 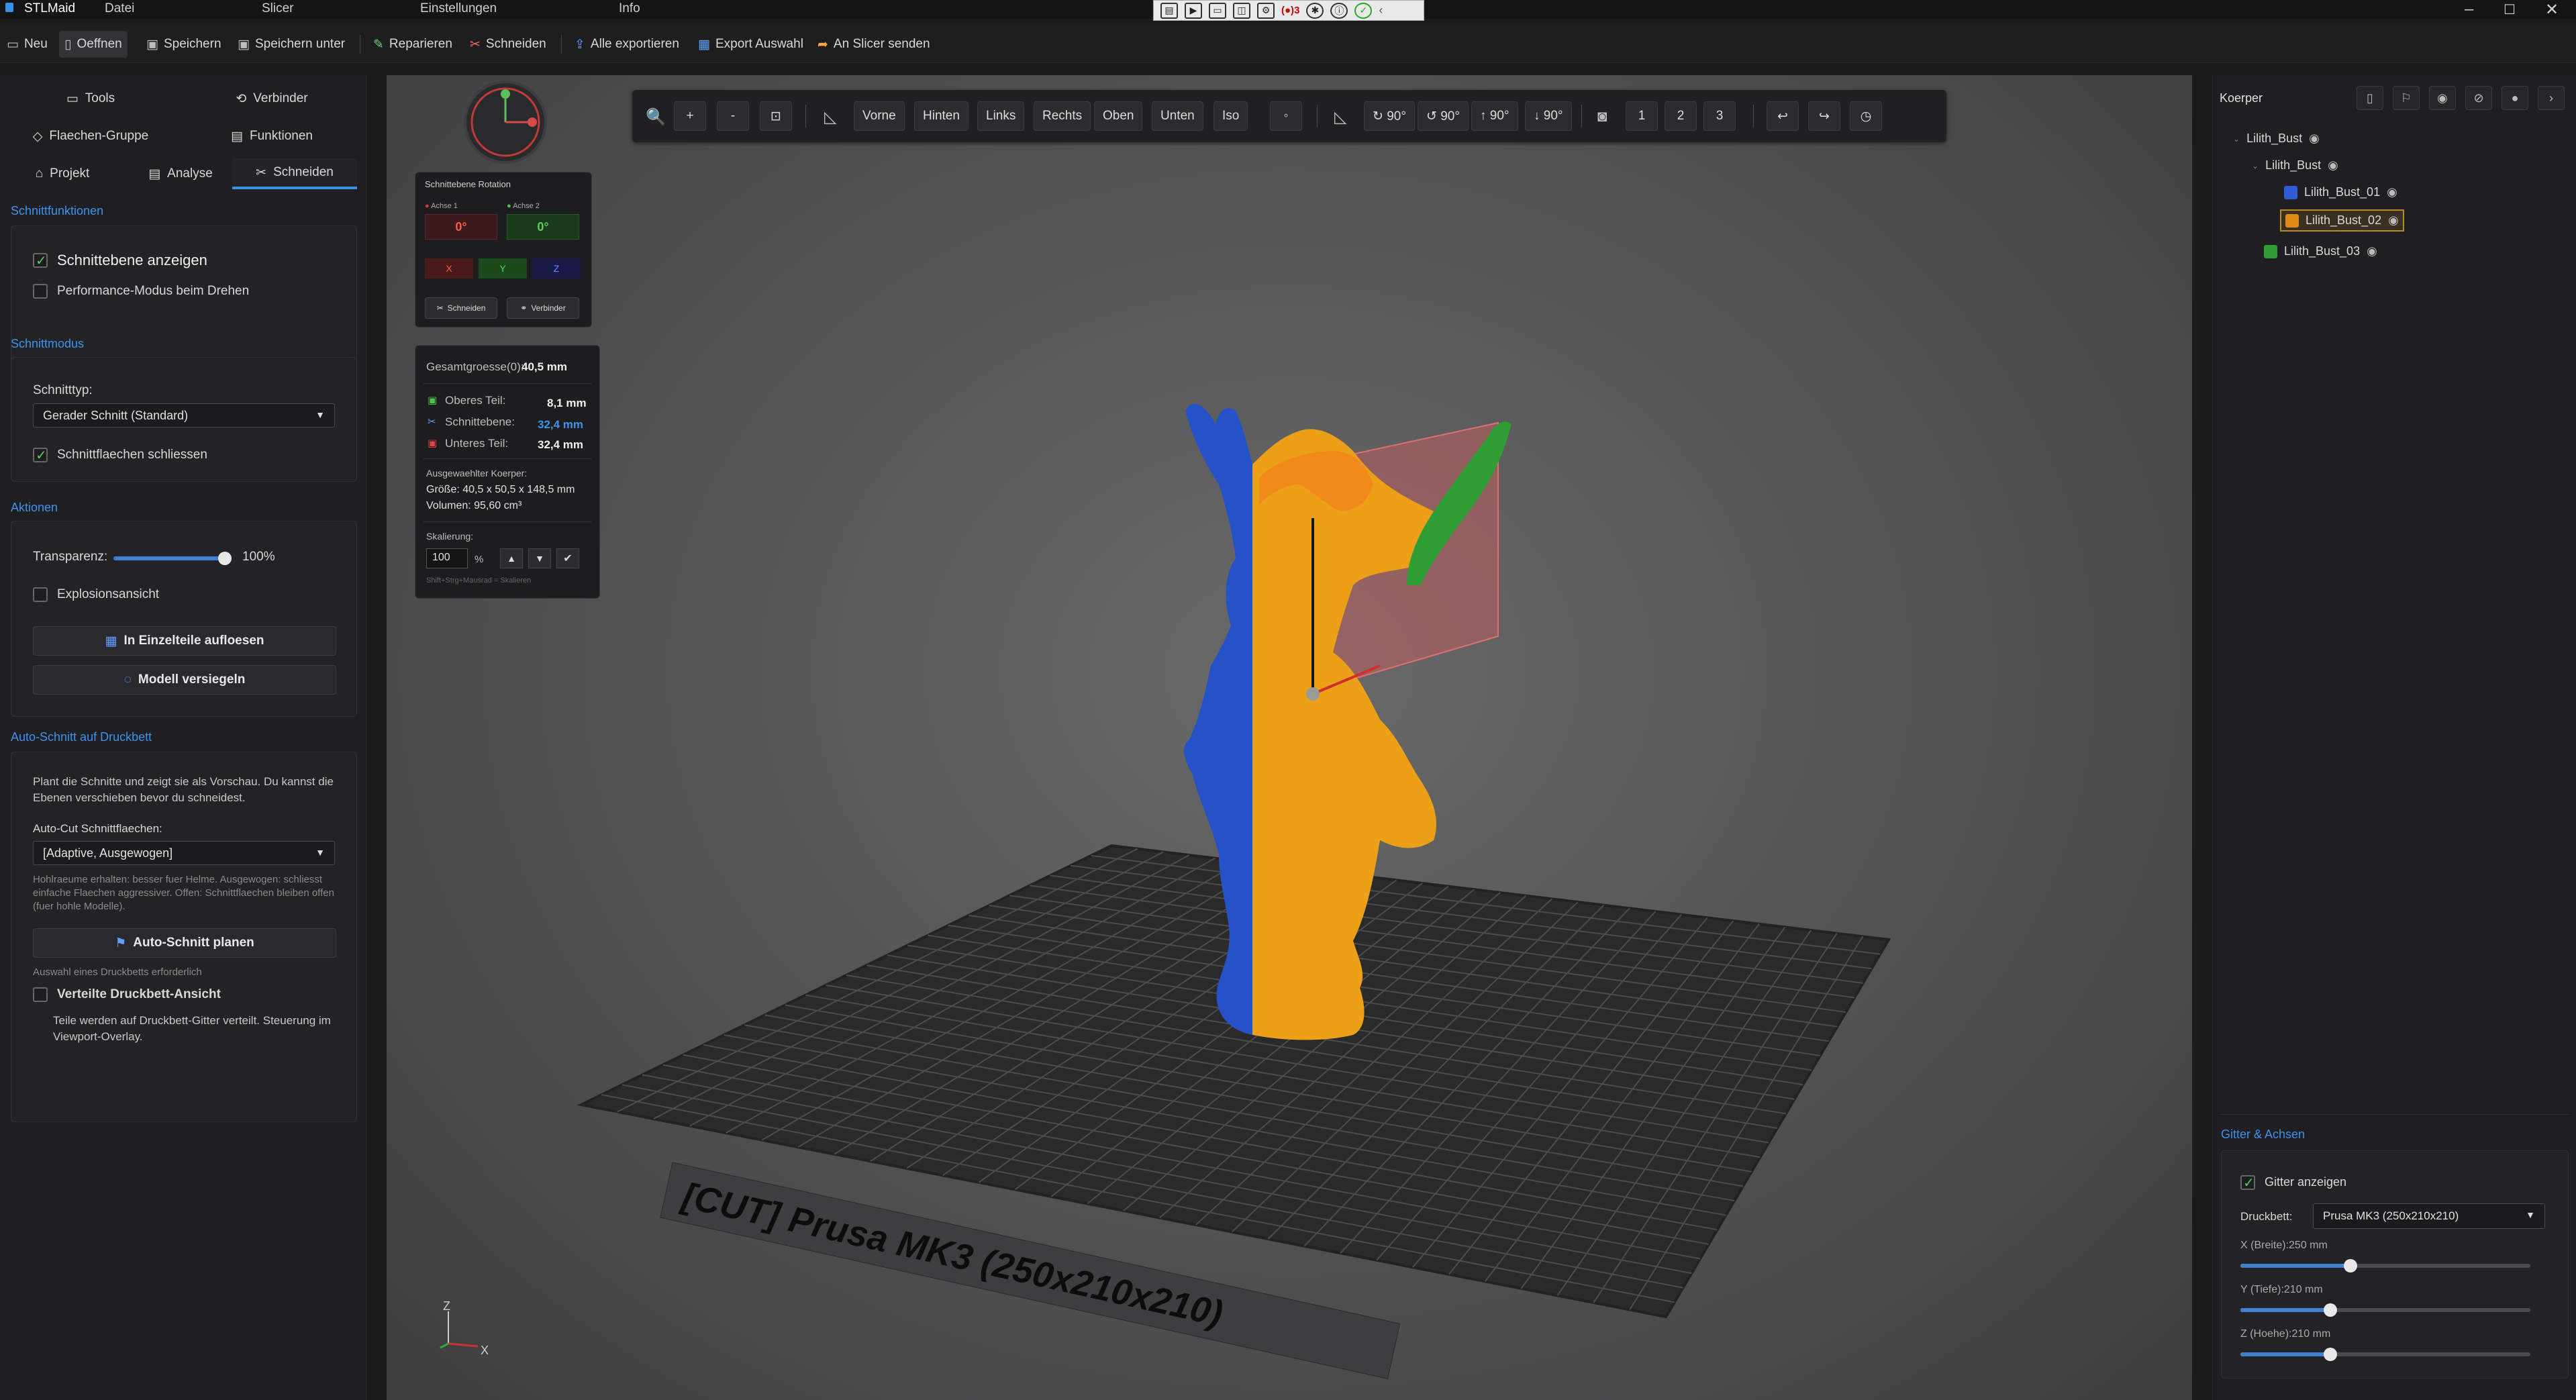 What do you see at coordinates (278, 8) in the screenshot?
I see `menu-slicer: Slicer` at bounding box center [278, 8].